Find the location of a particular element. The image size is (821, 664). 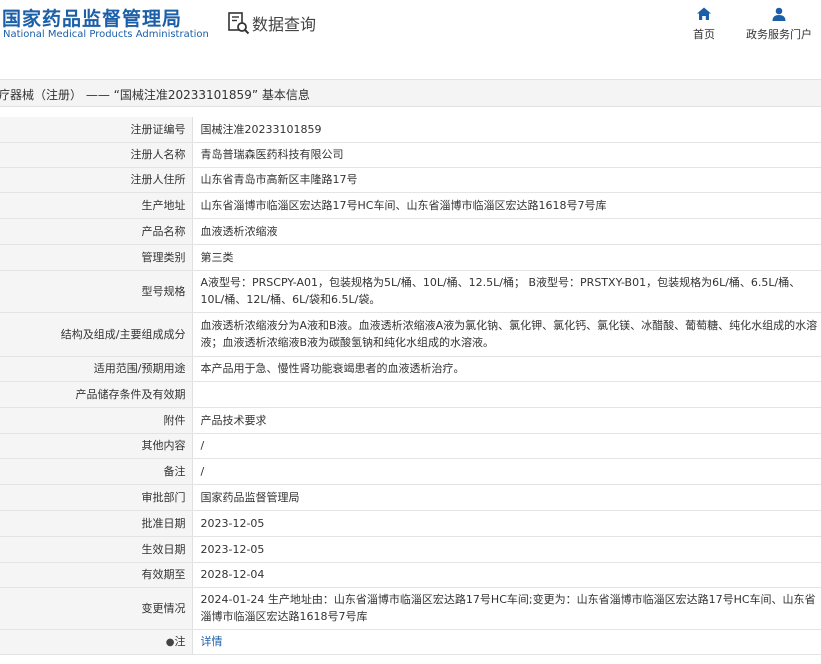

row-value: 2028-12-04 is located at coordinates (506, 575).